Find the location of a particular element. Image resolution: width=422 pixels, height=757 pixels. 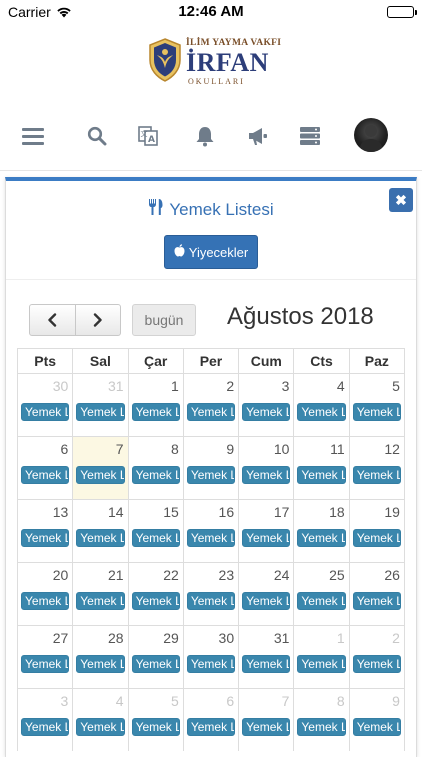

calendar-day-cell: 20 Yemek L is located at coordinates (45, 594).